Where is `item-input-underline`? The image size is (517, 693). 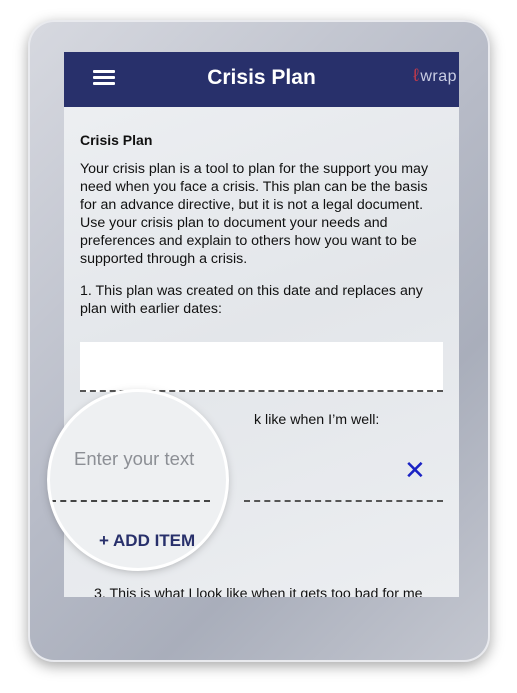
item-input-underline is located at coordinates (343, 500).